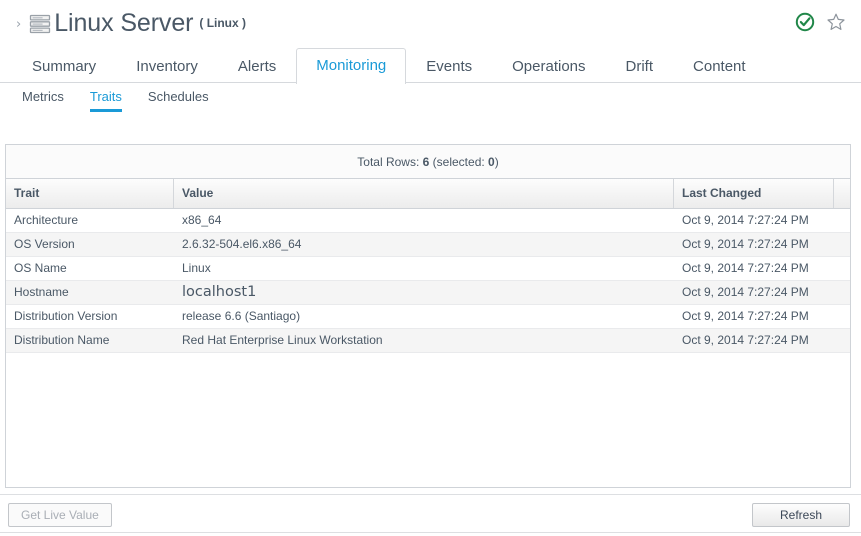  I want to click on star-outline-icon, so click(836, 22).